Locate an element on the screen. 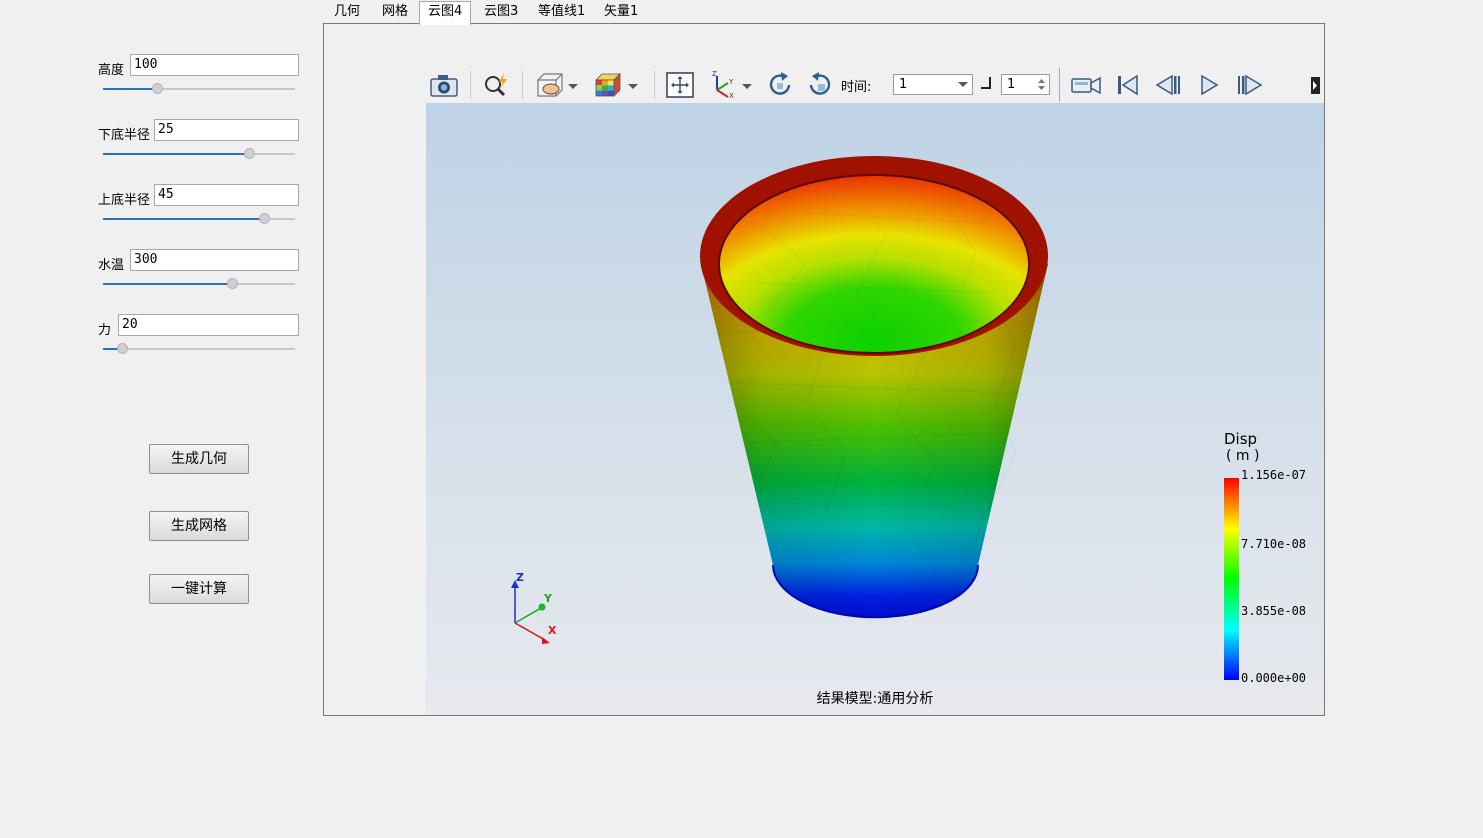 This screenshot has width=1483, height=838. time-label: 时间: is located at coordinates (856, 87).